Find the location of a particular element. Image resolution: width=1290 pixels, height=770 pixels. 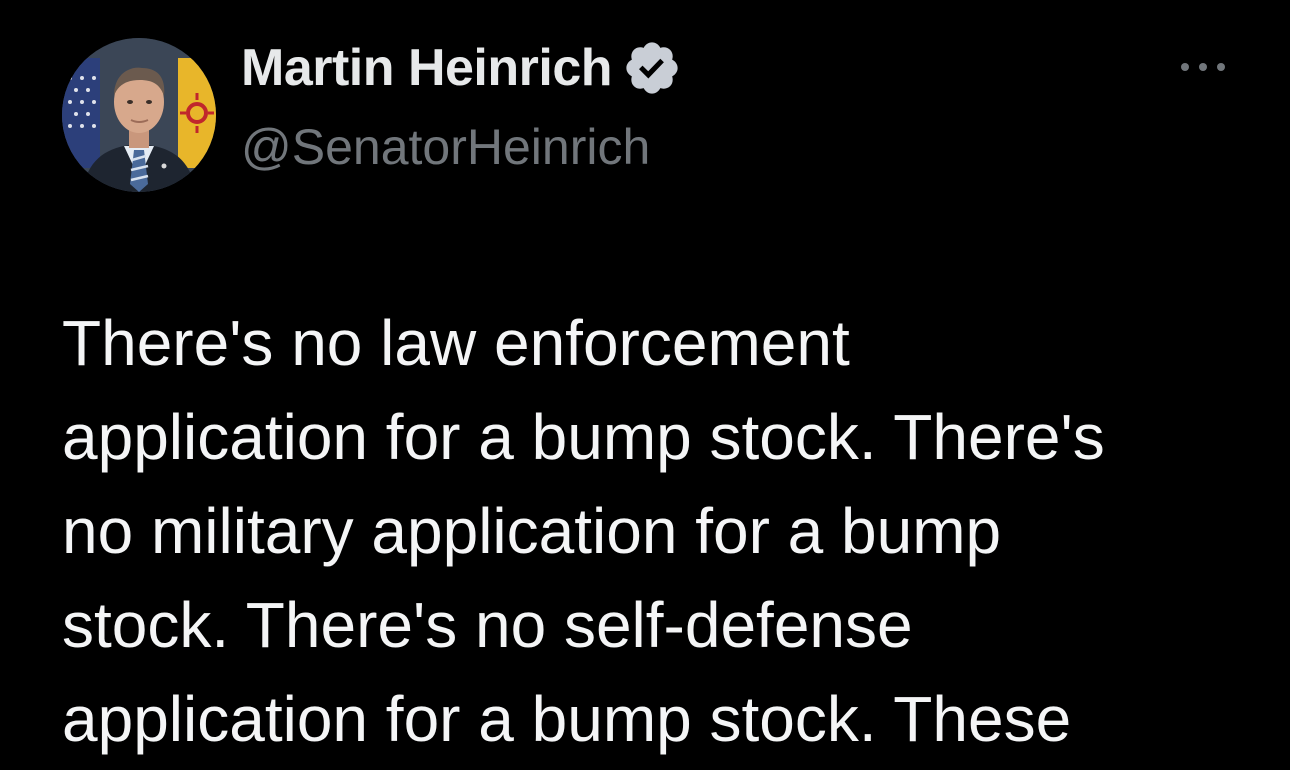

author-name-row: Martin Heinrich is located at coordinates (461, 68).